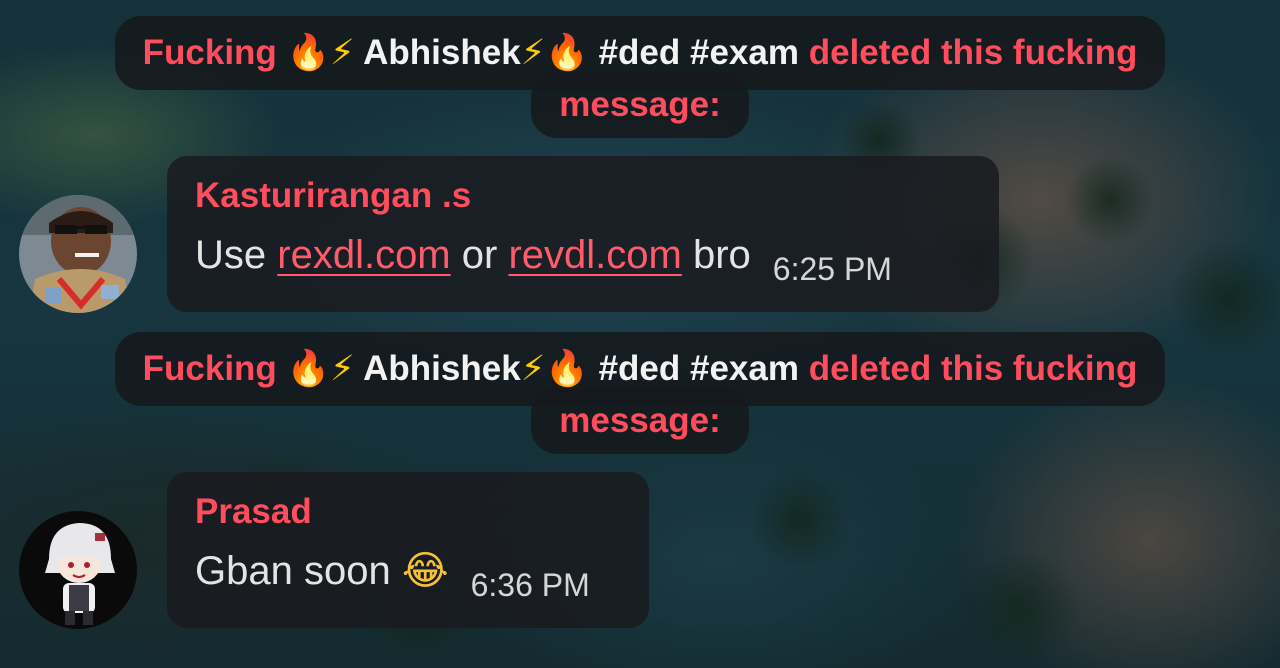 This screenshot has width=1280, height=668. What do you see at coordinates (409, 512) in the screenshot?
I see `sender-name: Prasad` at bounding box center [409, 512].